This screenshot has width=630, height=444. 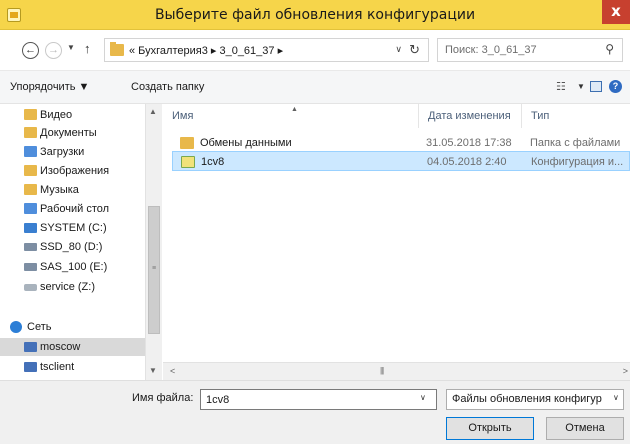 I want to click on grip-icon: |||, so click(x=382, y=370).